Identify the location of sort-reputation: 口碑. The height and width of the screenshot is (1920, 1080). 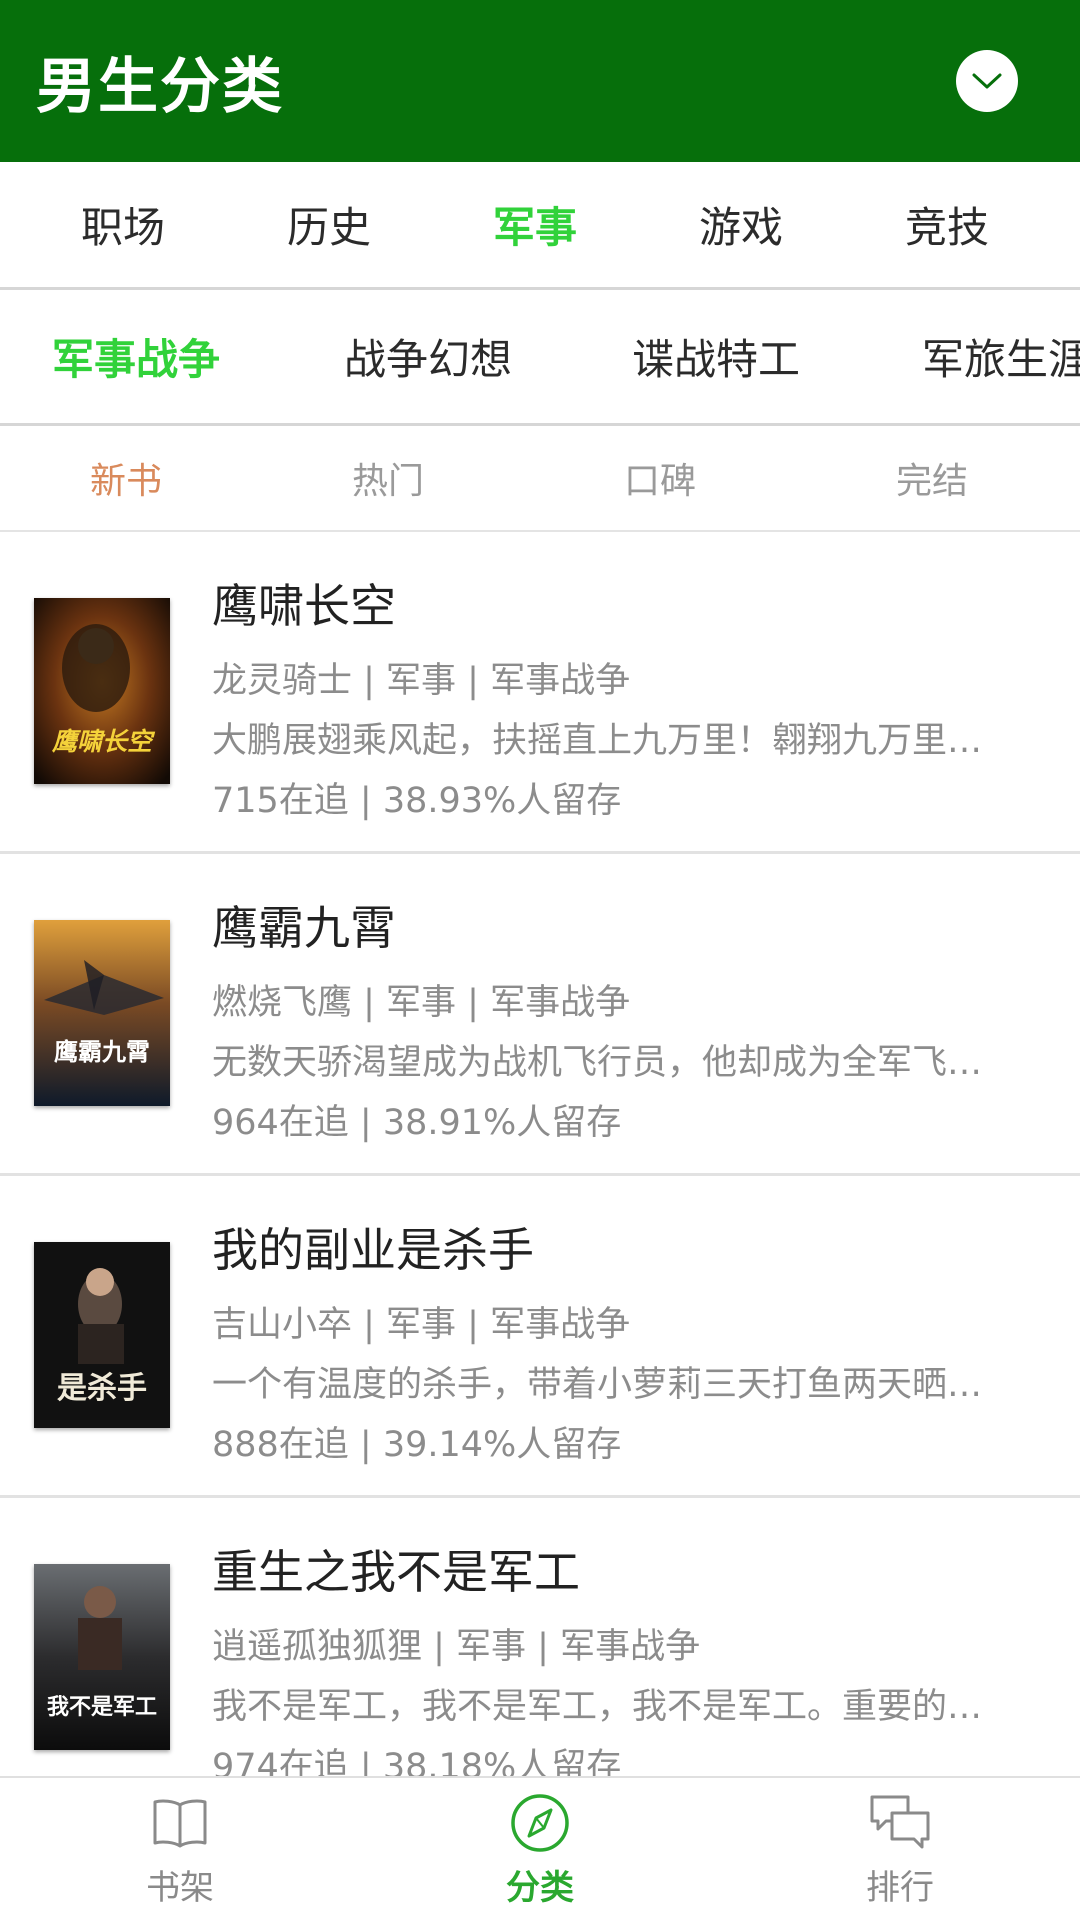
(660, 478).